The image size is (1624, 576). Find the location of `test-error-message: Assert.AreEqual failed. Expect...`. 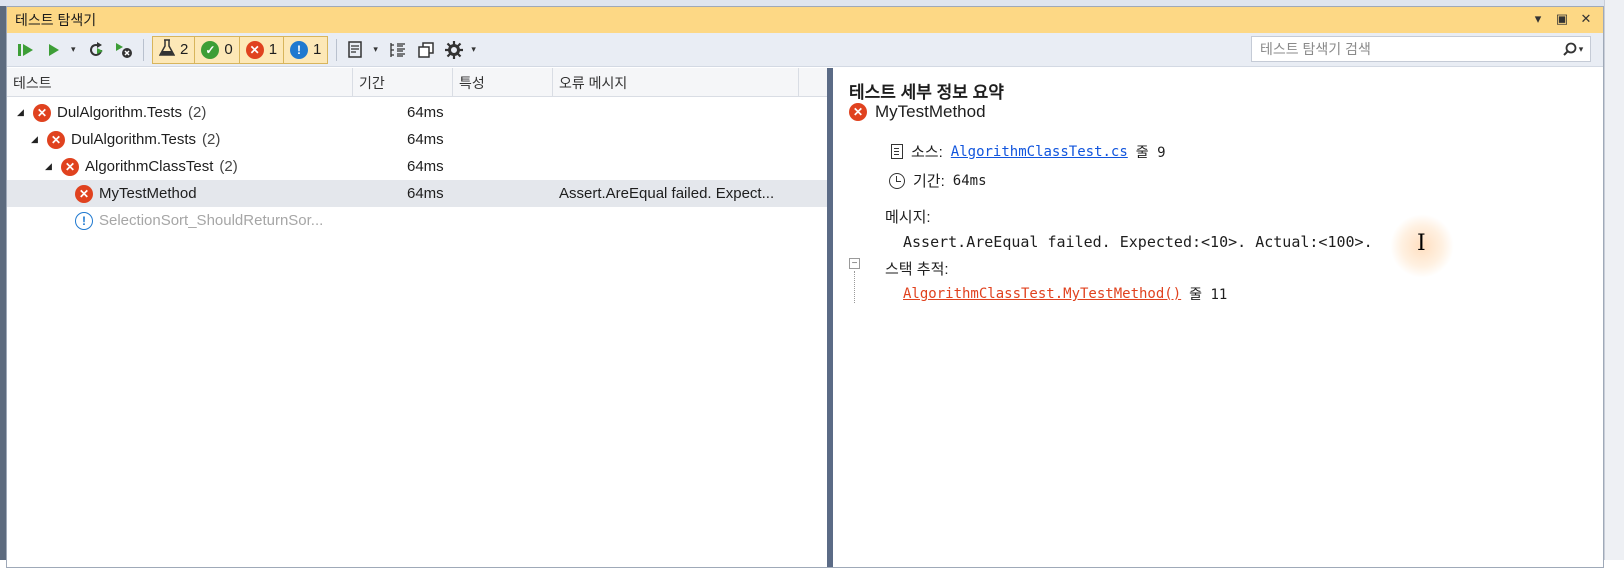

test-error-message: Assert.AreEqual failed. Expect... is located at coordinates (667, 193).